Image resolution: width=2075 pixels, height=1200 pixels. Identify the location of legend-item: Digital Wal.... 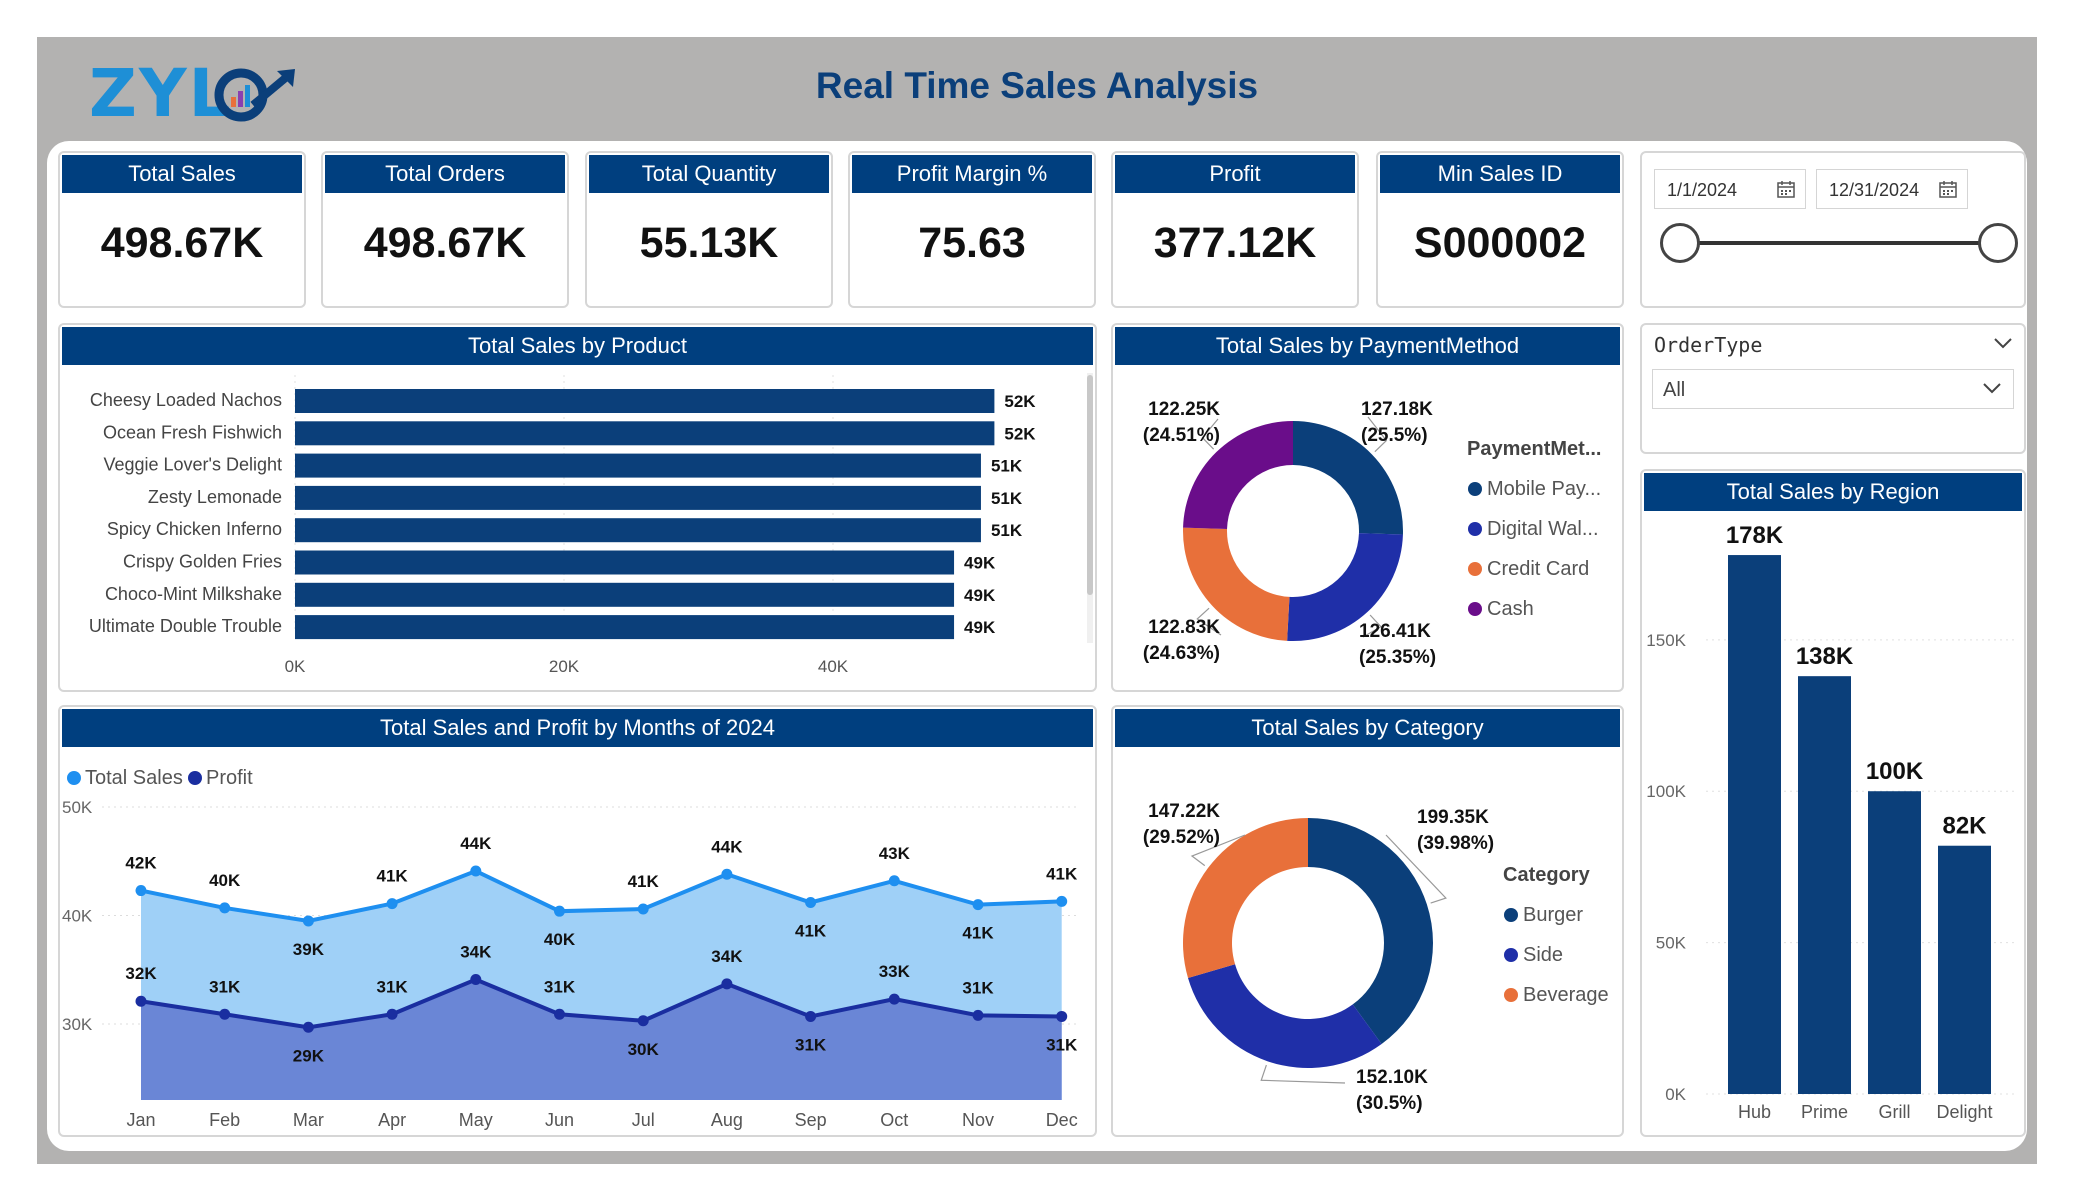
(1543, 529).